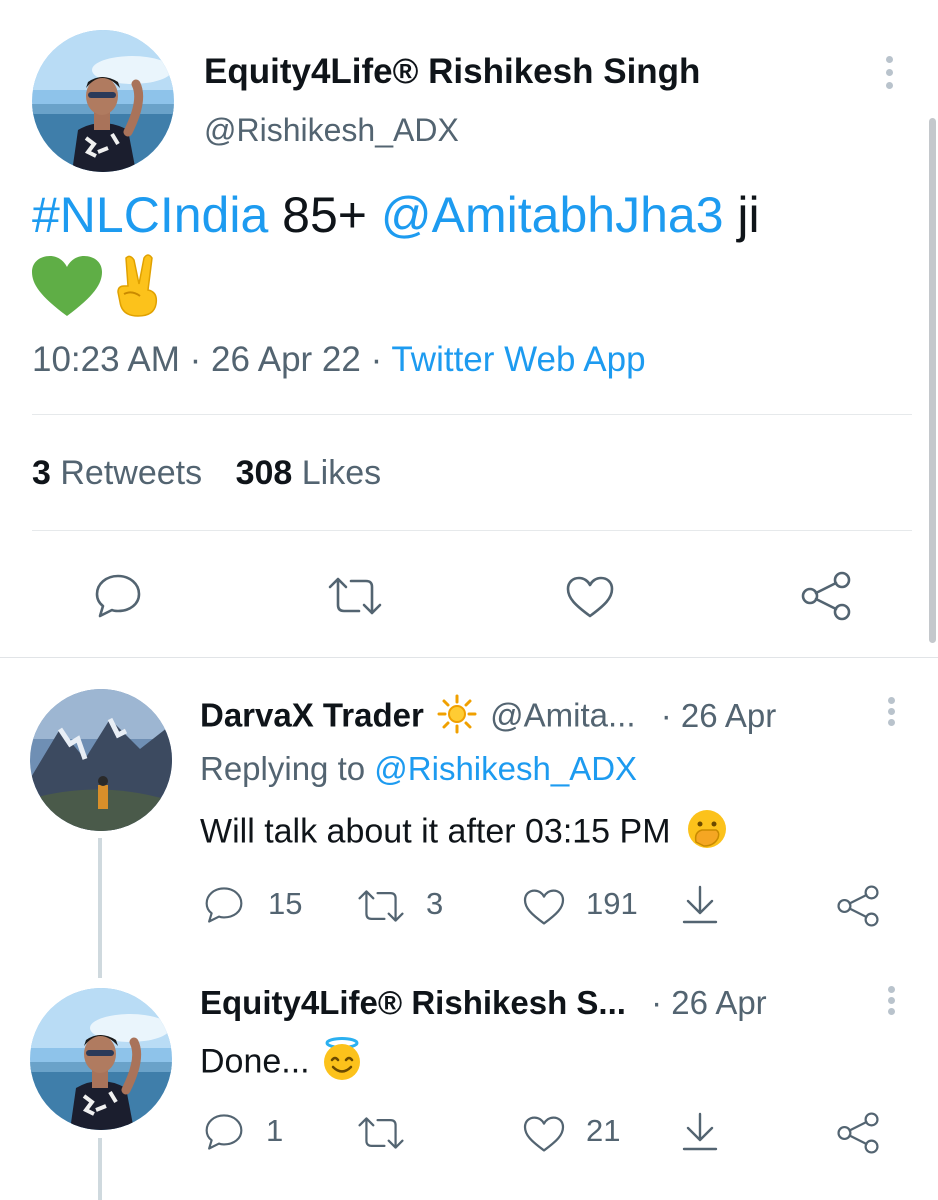  I want to click on like-count: 191, so click(612, 903).